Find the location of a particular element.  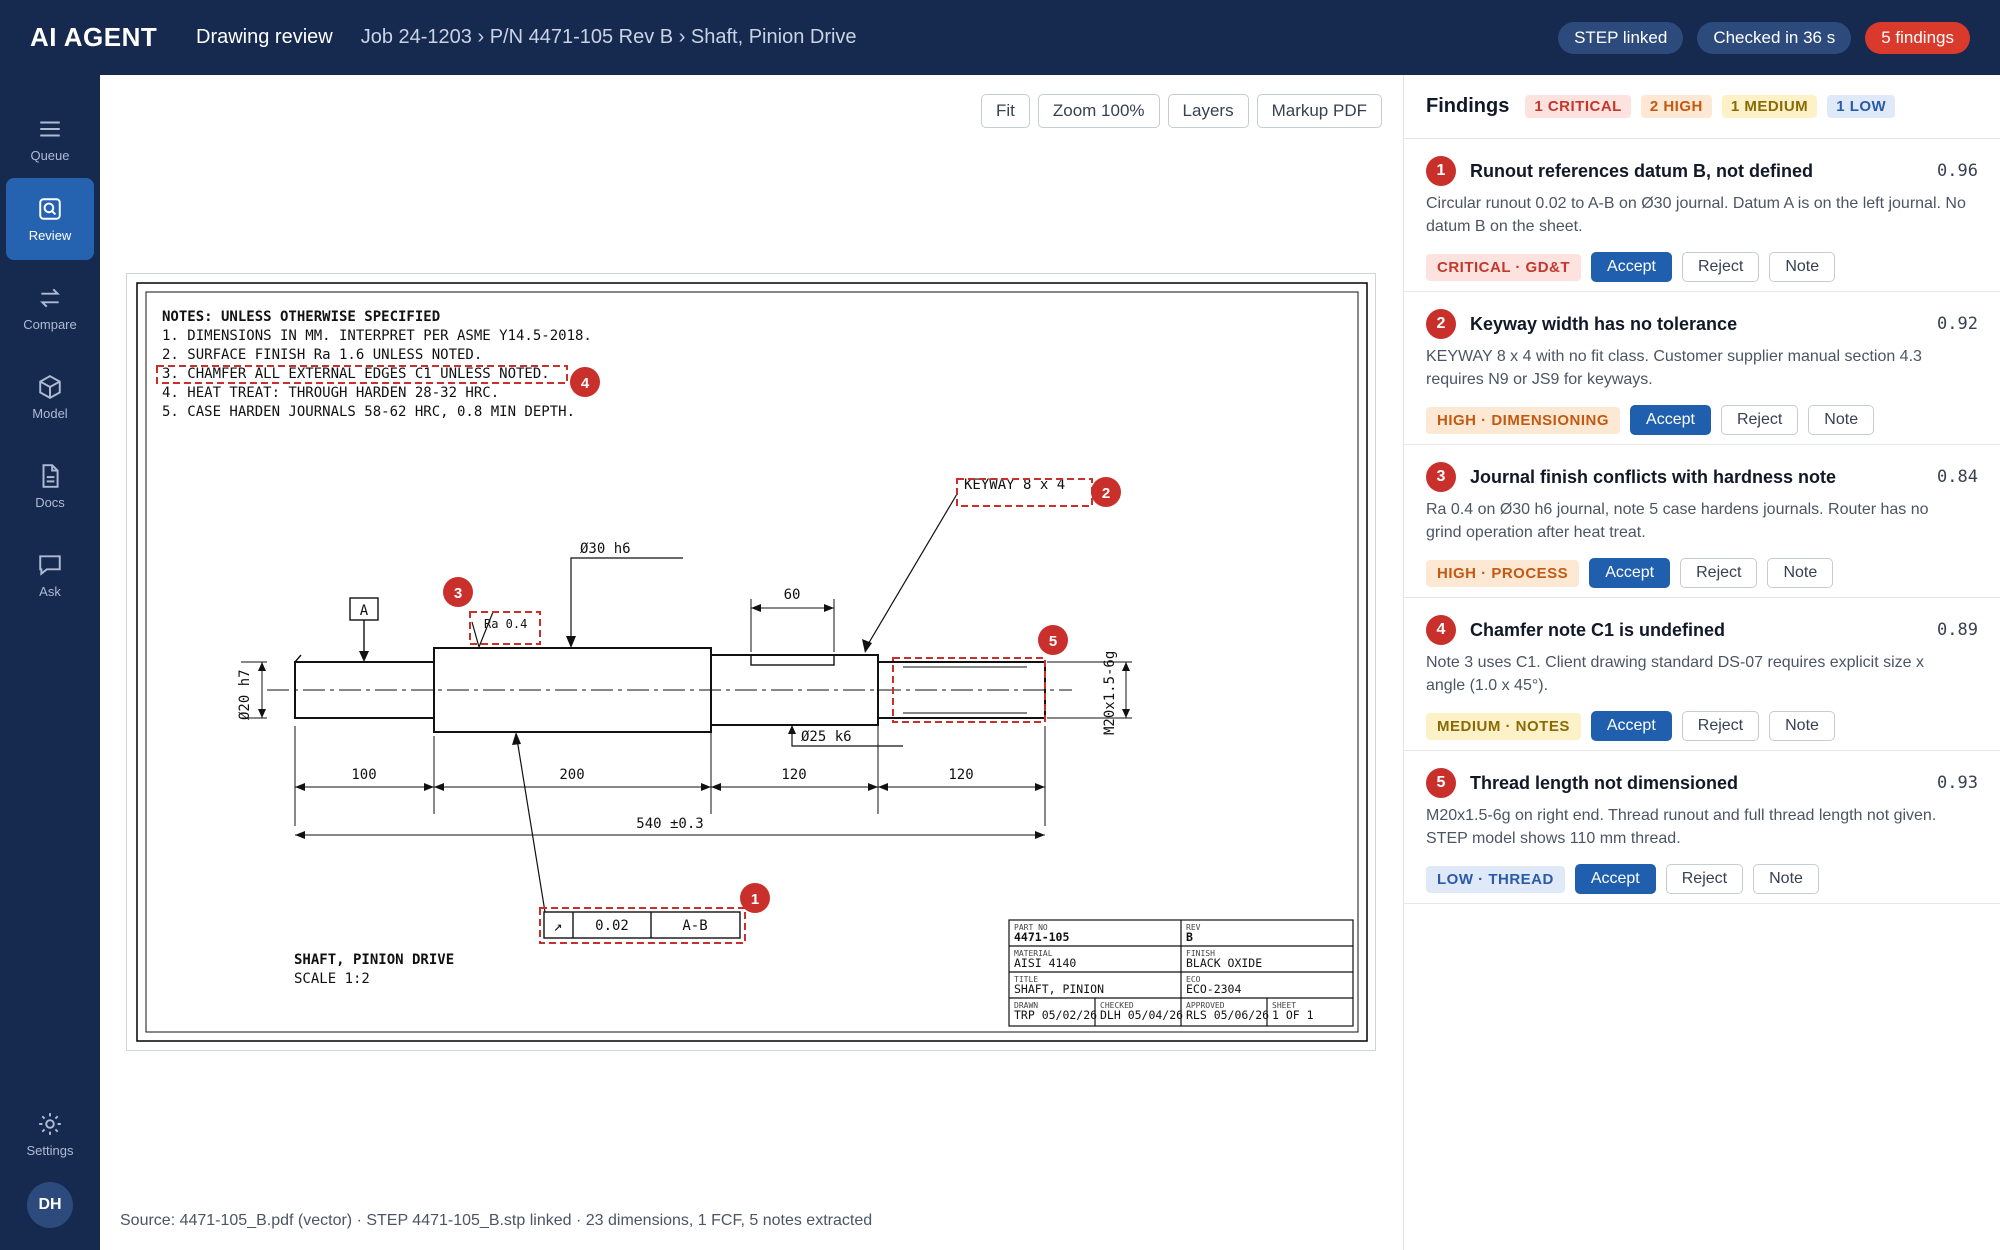

search-doc-icon is located at coordinates (50, 208).